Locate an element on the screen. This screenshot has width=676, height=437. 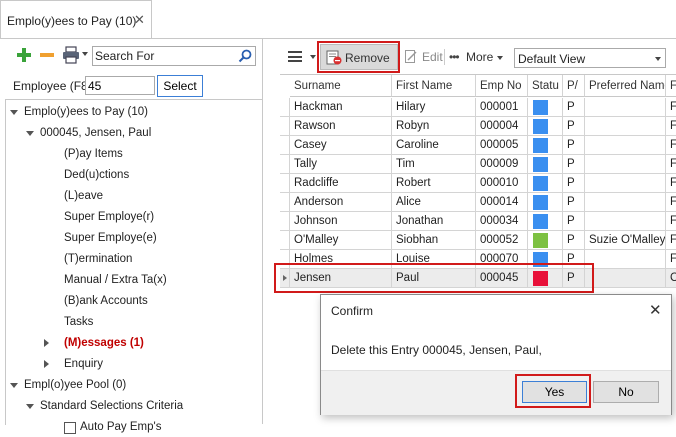
table-cell: Radcliffe is located at coordinates (341, 183).